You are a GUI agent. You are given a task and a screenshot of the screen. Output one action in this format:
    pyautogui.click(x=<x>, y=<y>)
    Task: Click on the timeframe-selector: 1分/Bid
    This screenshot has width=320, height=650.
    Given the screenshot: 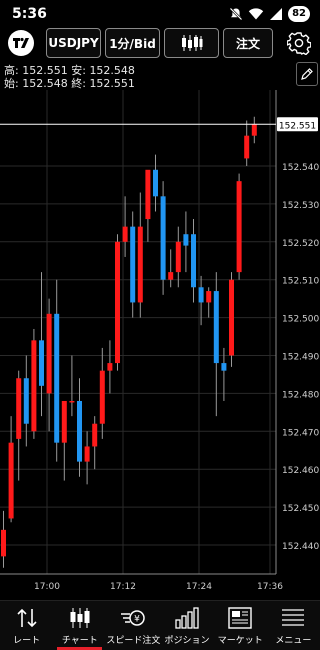 What is the action you would take?
    pyautogui.click(x=132, y=43)
    